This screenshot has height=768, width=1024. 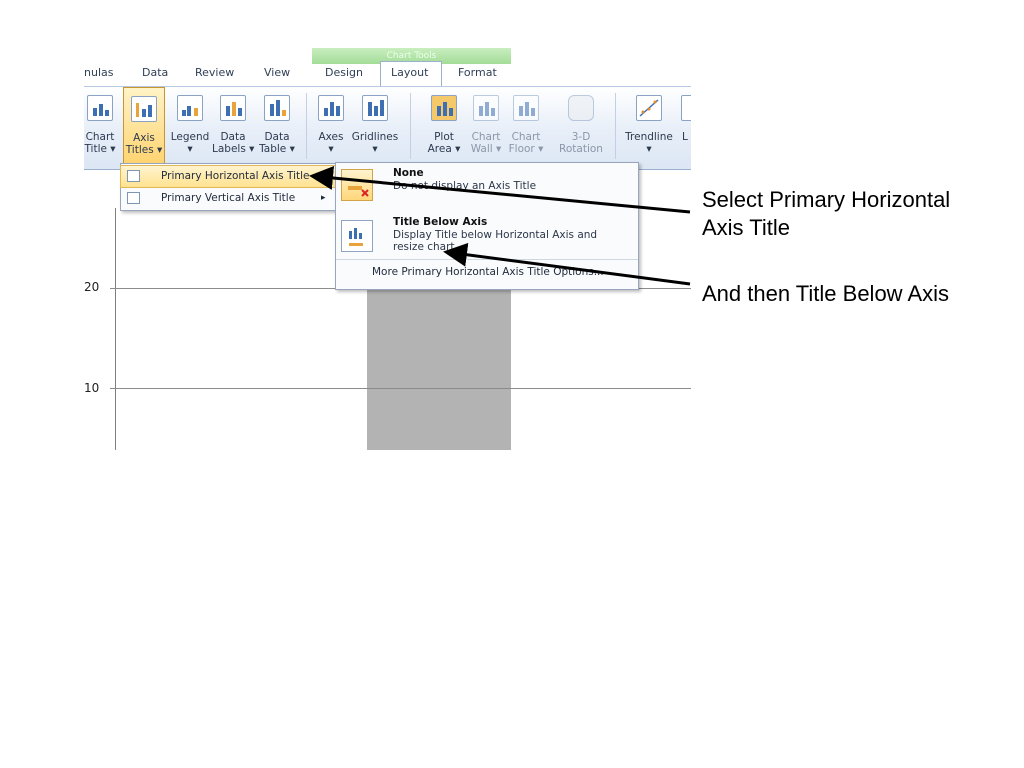 I want to click on annotation-select-horizontal: Select Primary Horizontal Axis Title, so click(x=826, y=213).